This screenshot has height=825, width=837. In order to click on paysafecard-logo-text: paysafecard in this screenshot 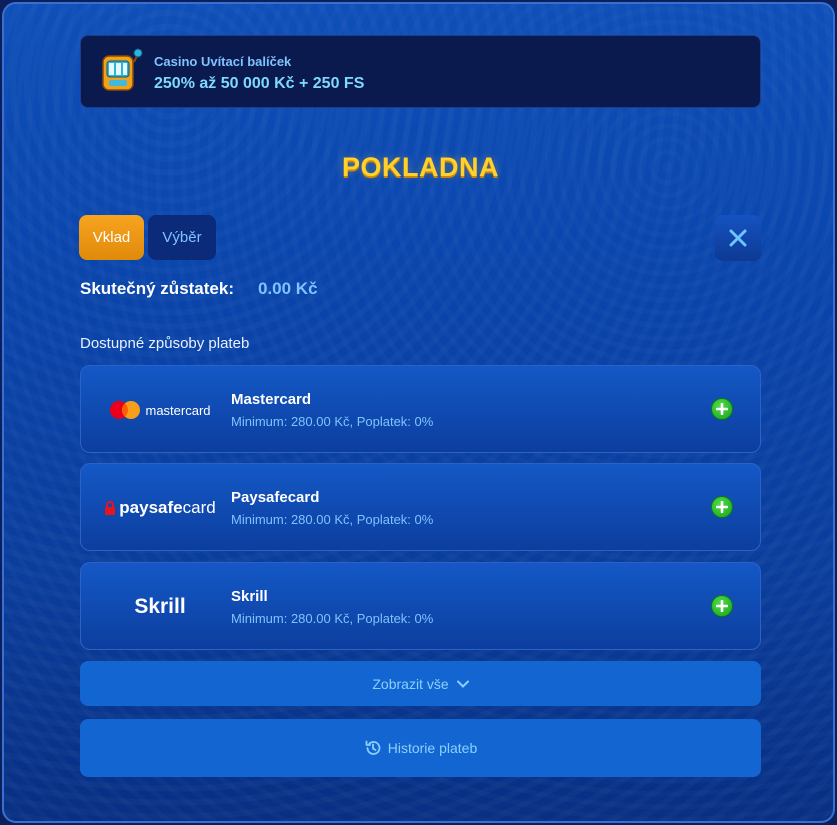, I will do `click(167, 508)`.